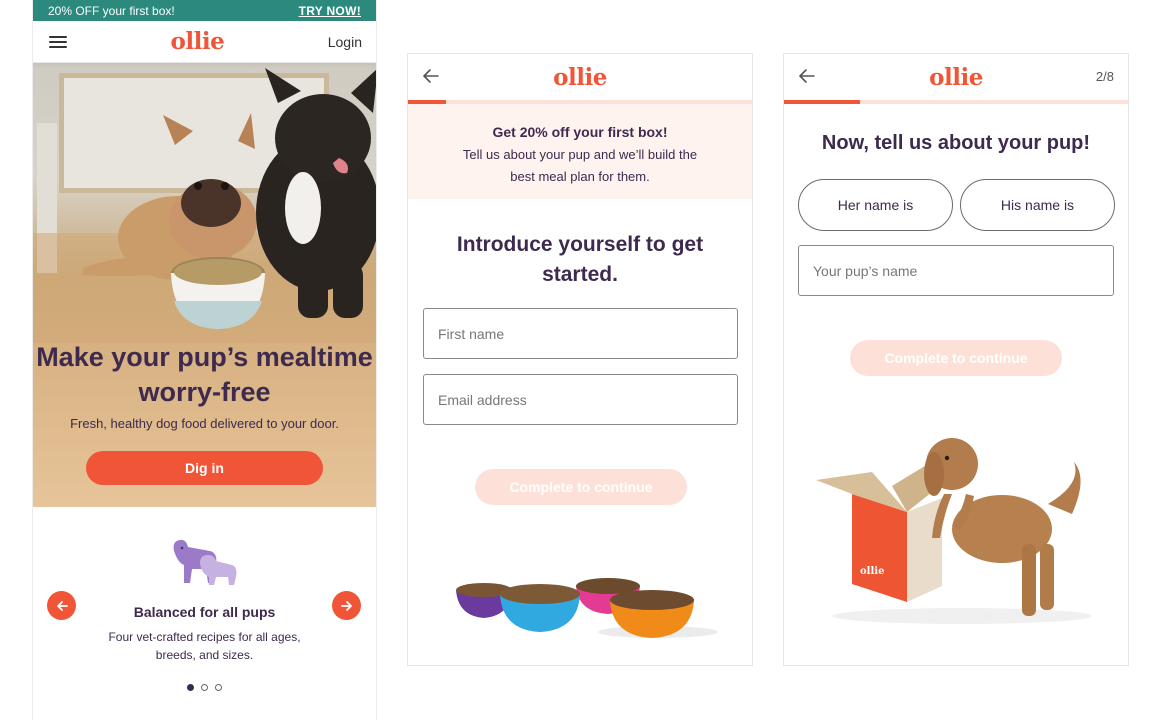 The height and width of the screenshot is (720, 1160). Describe the element at coordinates (580, 102) in the screenshot. I see `signup-progress-bar` at that location.